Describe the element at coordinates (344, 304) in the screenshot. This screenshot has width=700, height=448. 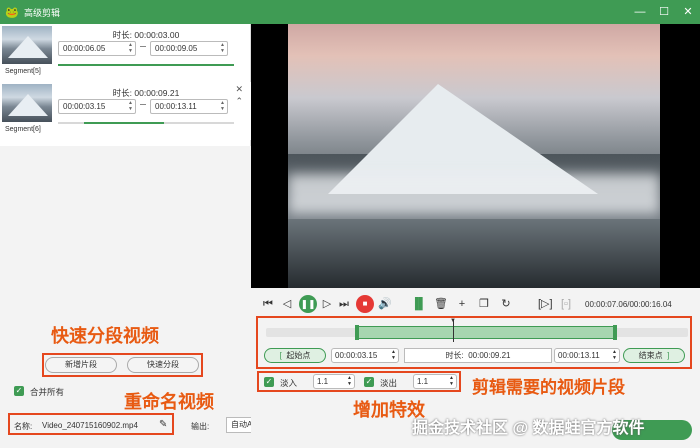
I see `skip-to-end-icon: ⏭` at that location.